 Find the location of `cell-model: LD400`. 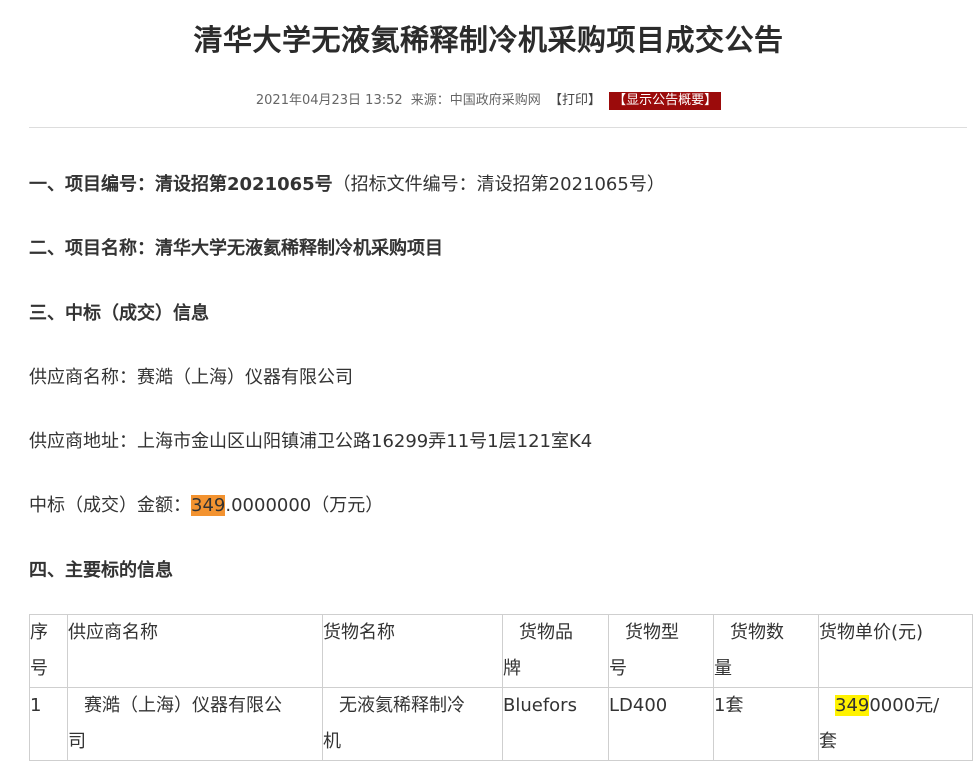

cell-model: LD400 is located at coordinates (661, 724).